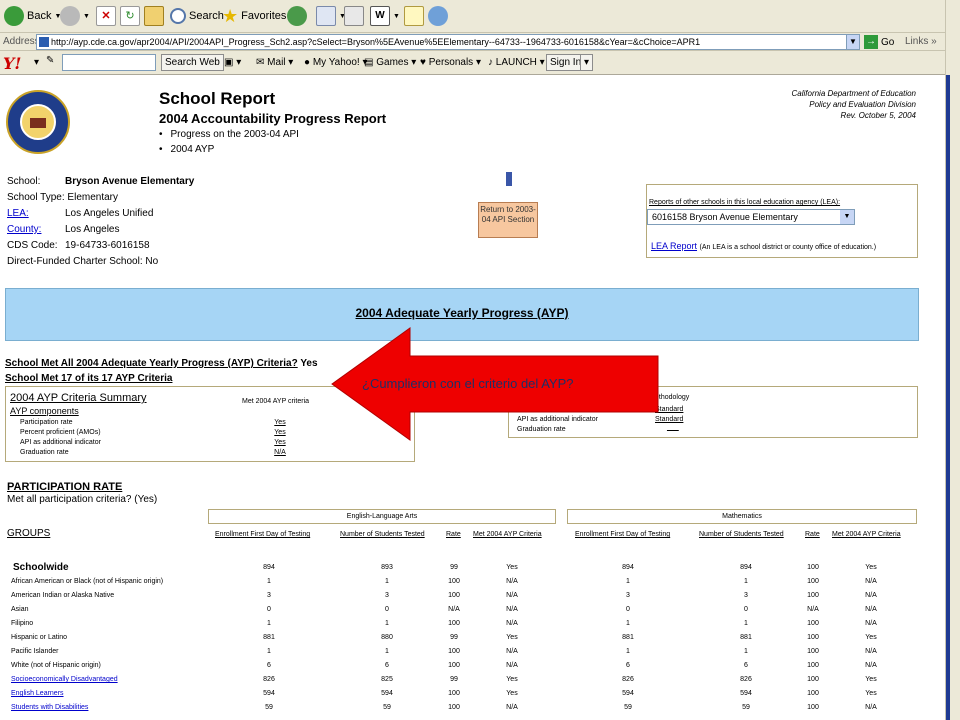 The image size is (960, 720). I want to click on pencil-icon: ✎, so click(50, 60).